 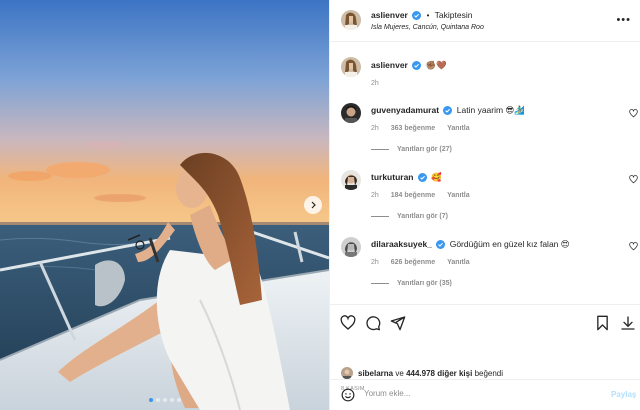 What do you see at coordinates (489, 373) in the screenshot?
I see `likes-suffix: beğendi` at bounding box center [489, 373].